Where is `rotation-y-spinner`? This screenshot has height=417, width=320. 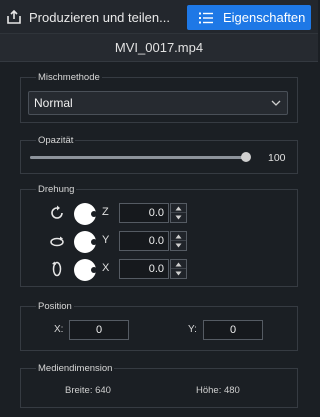
rotation-y-spinner is located at coordinates (178, 241).